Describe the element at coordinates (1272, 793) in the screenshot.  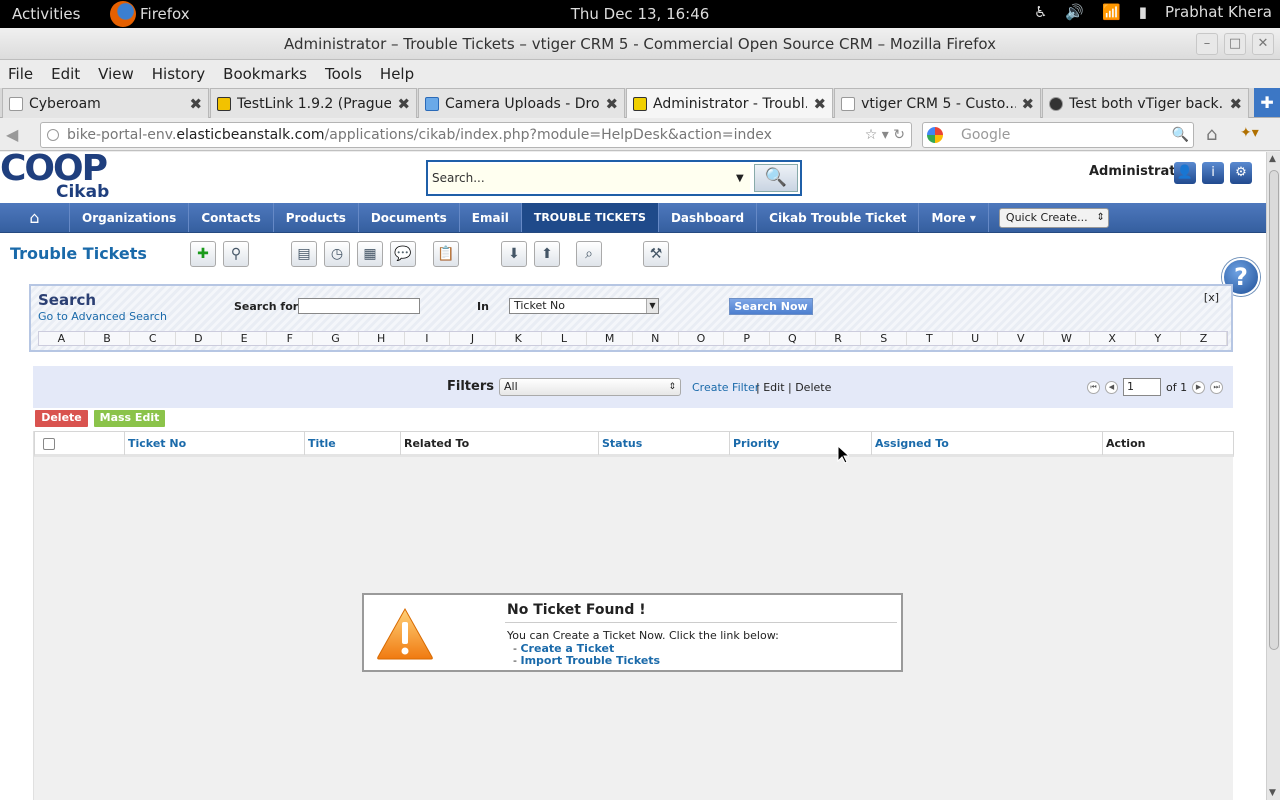
I see `scroll-down-icon: ▼` at that location.